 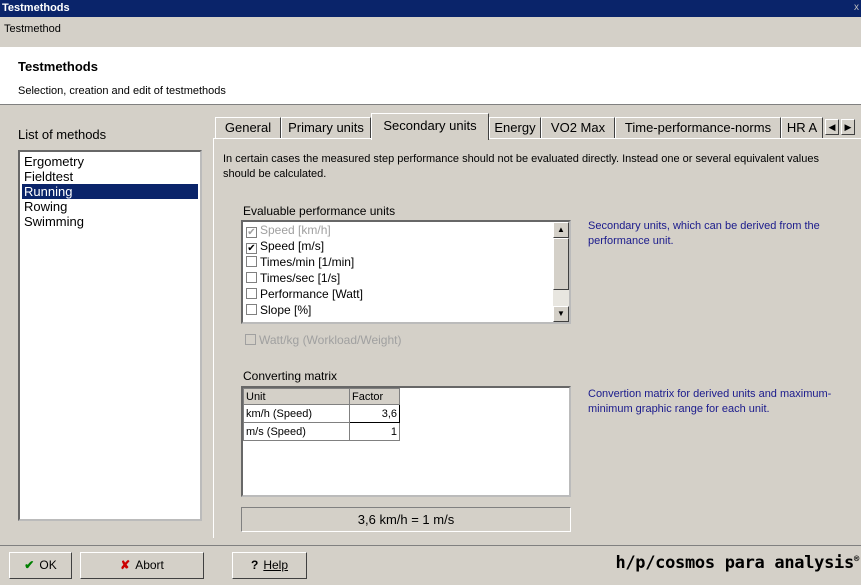 What do you see at coordinates (406, 230) in the screenshot?
I see `unit-item-speed-kmh: ✔ Speed [km/h]` at bounding box center [406, 230].